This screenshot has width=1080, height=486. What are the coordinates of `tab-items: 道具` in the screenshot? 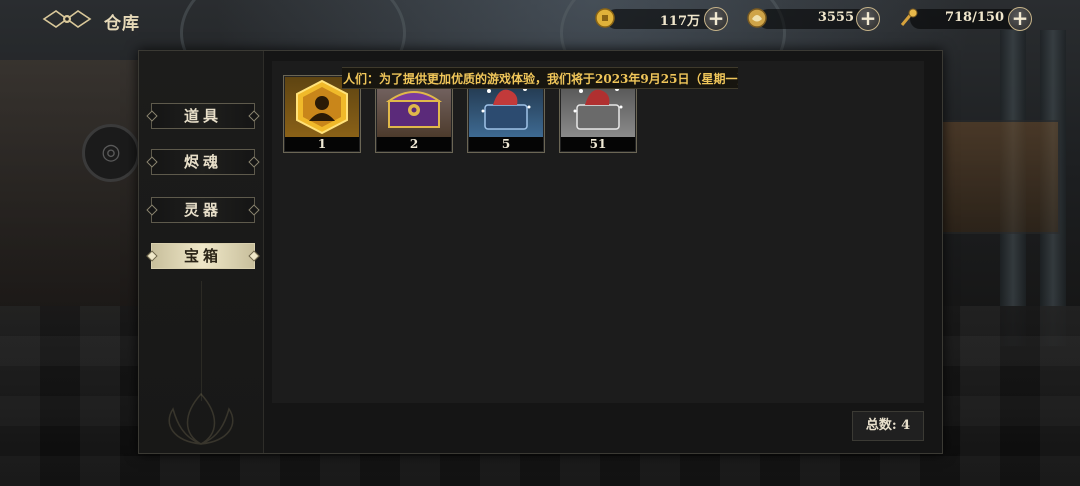 It's located at (203, 116).